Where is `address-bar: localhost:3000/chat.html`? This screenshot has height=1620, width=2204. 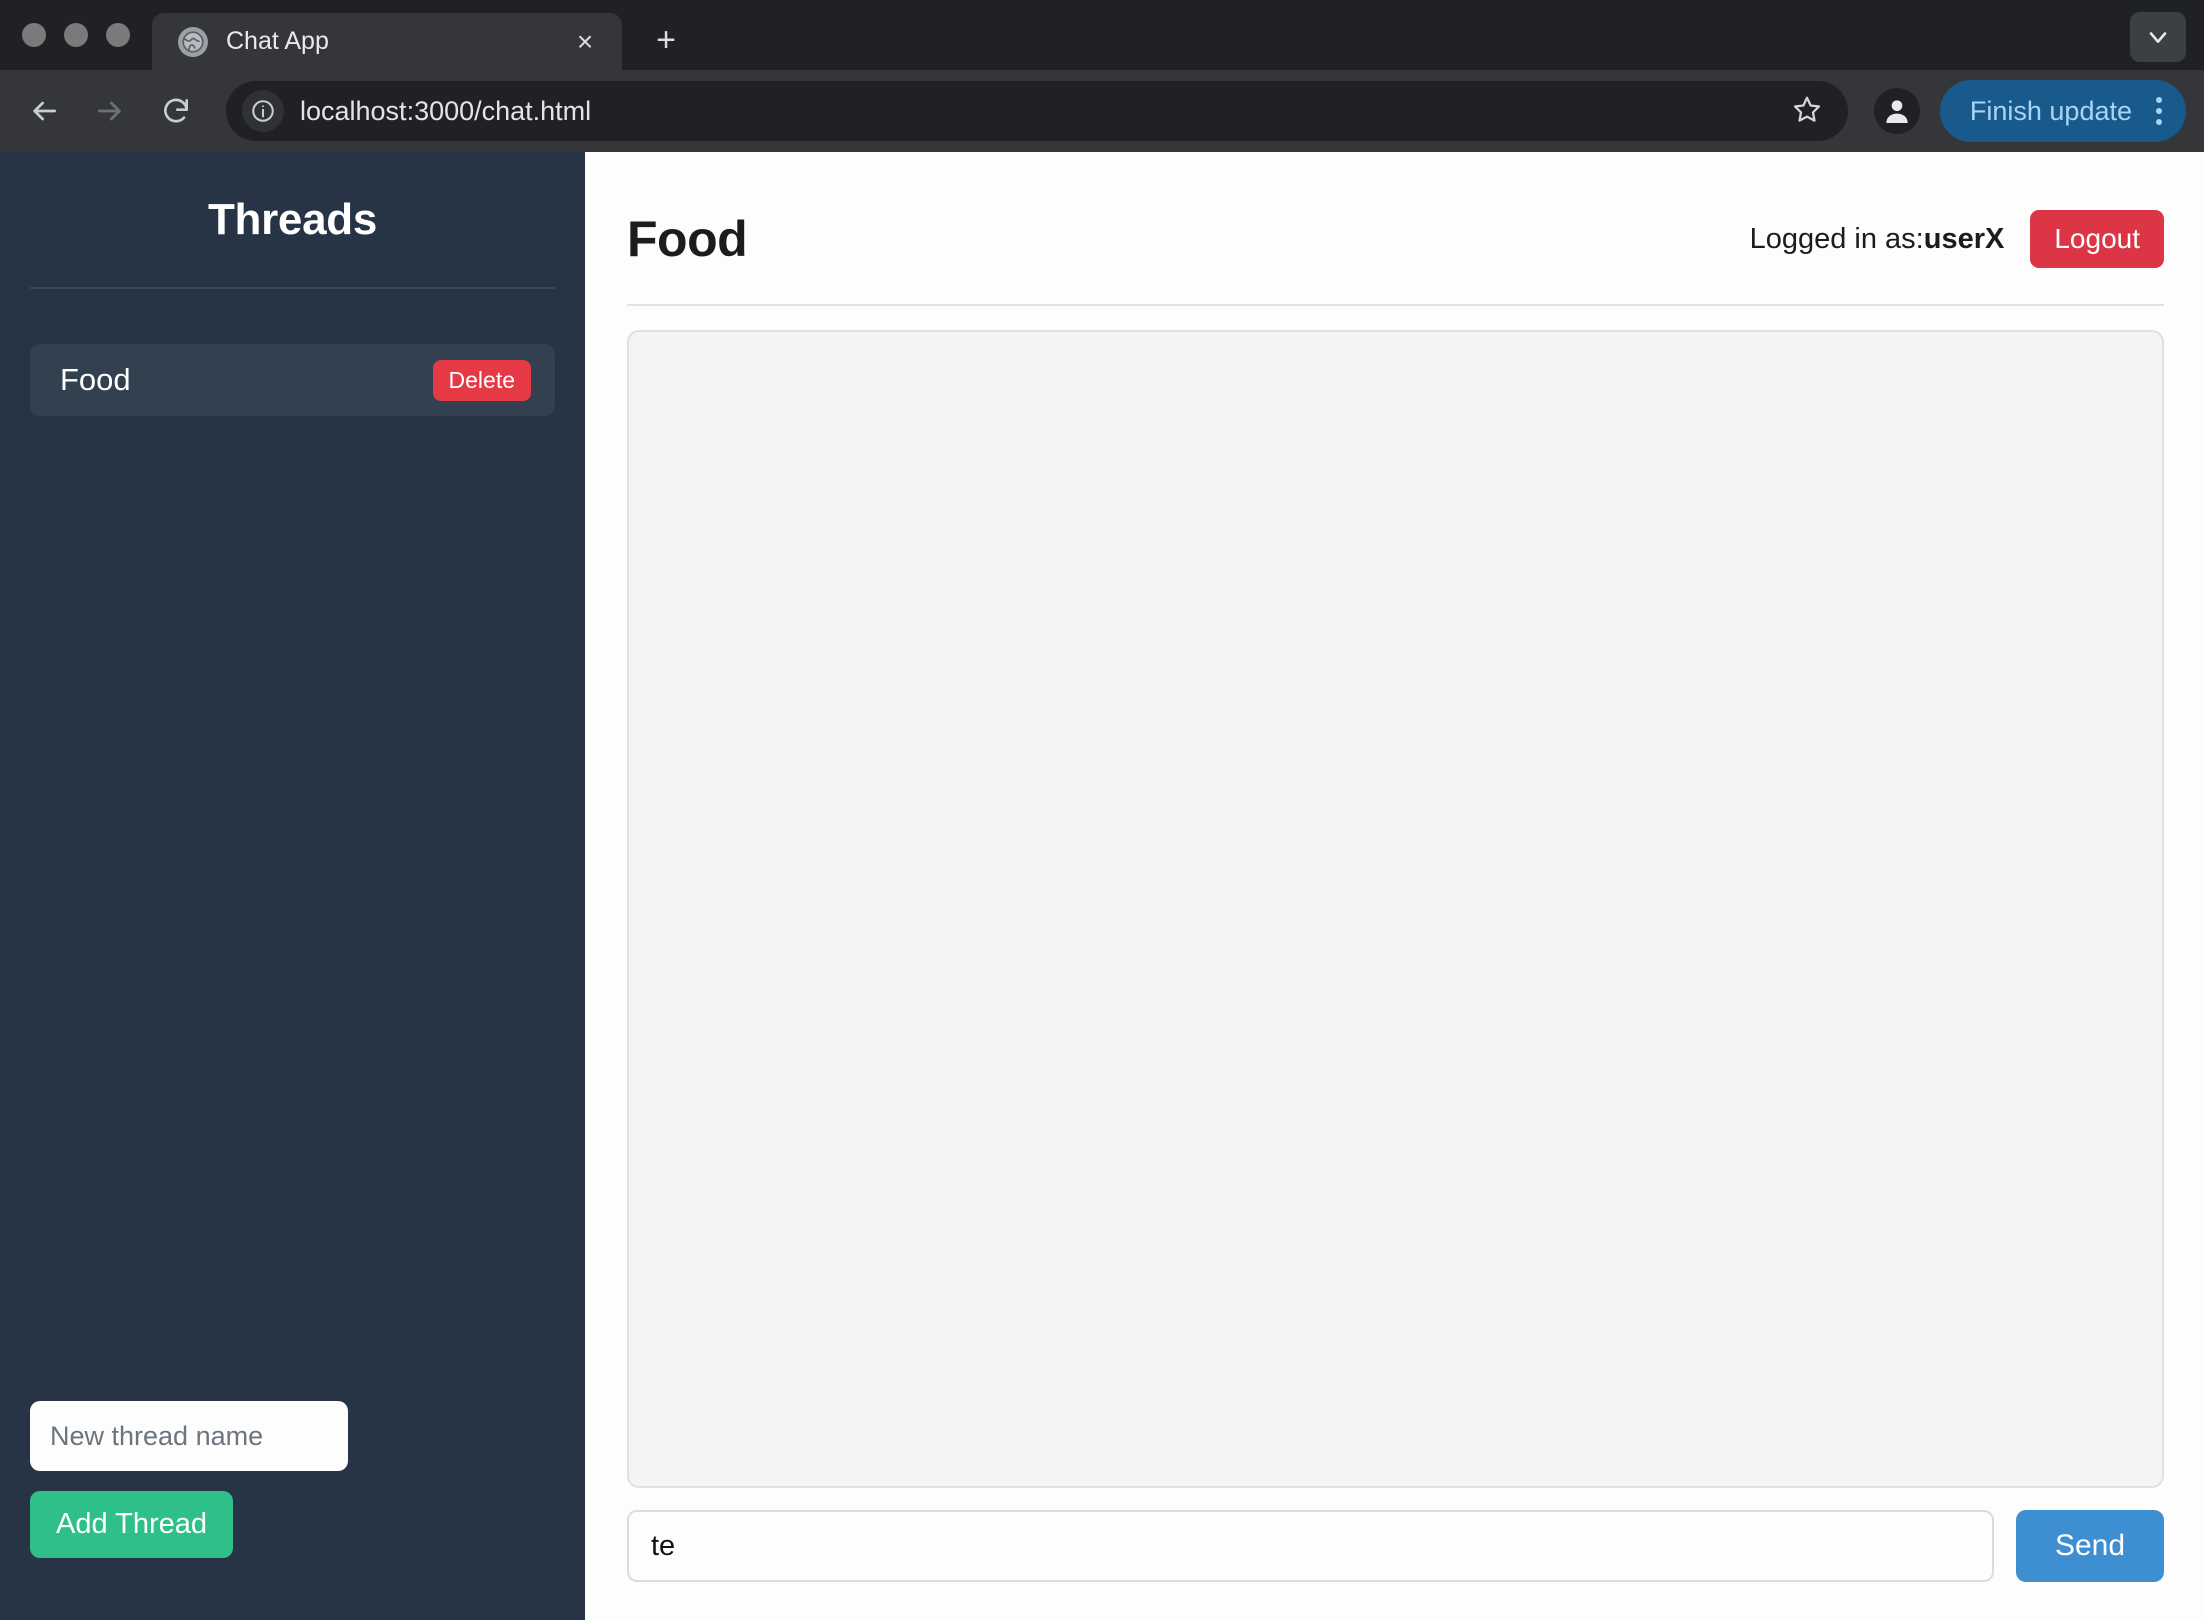
address-bar: localhost:3000/chat.html is located at coordinates (1037, 111).